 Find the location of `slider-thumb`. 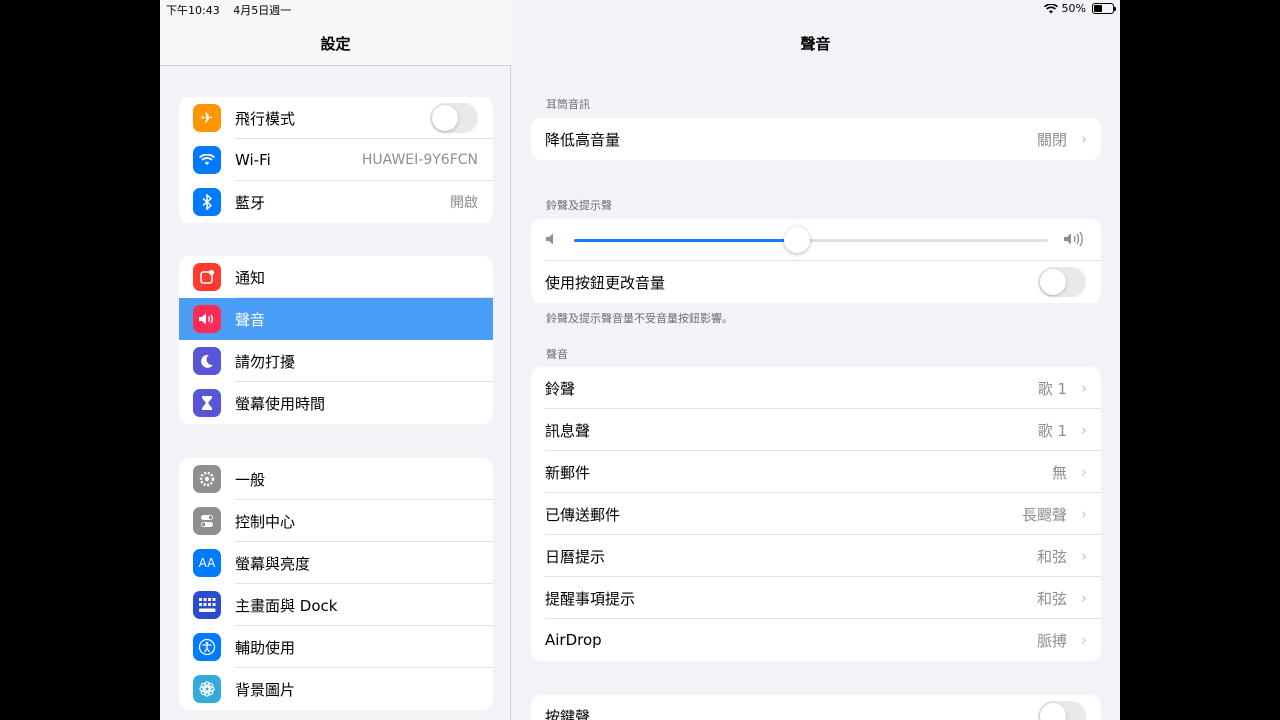

slider-thumb is located at coordinates (796, 240).